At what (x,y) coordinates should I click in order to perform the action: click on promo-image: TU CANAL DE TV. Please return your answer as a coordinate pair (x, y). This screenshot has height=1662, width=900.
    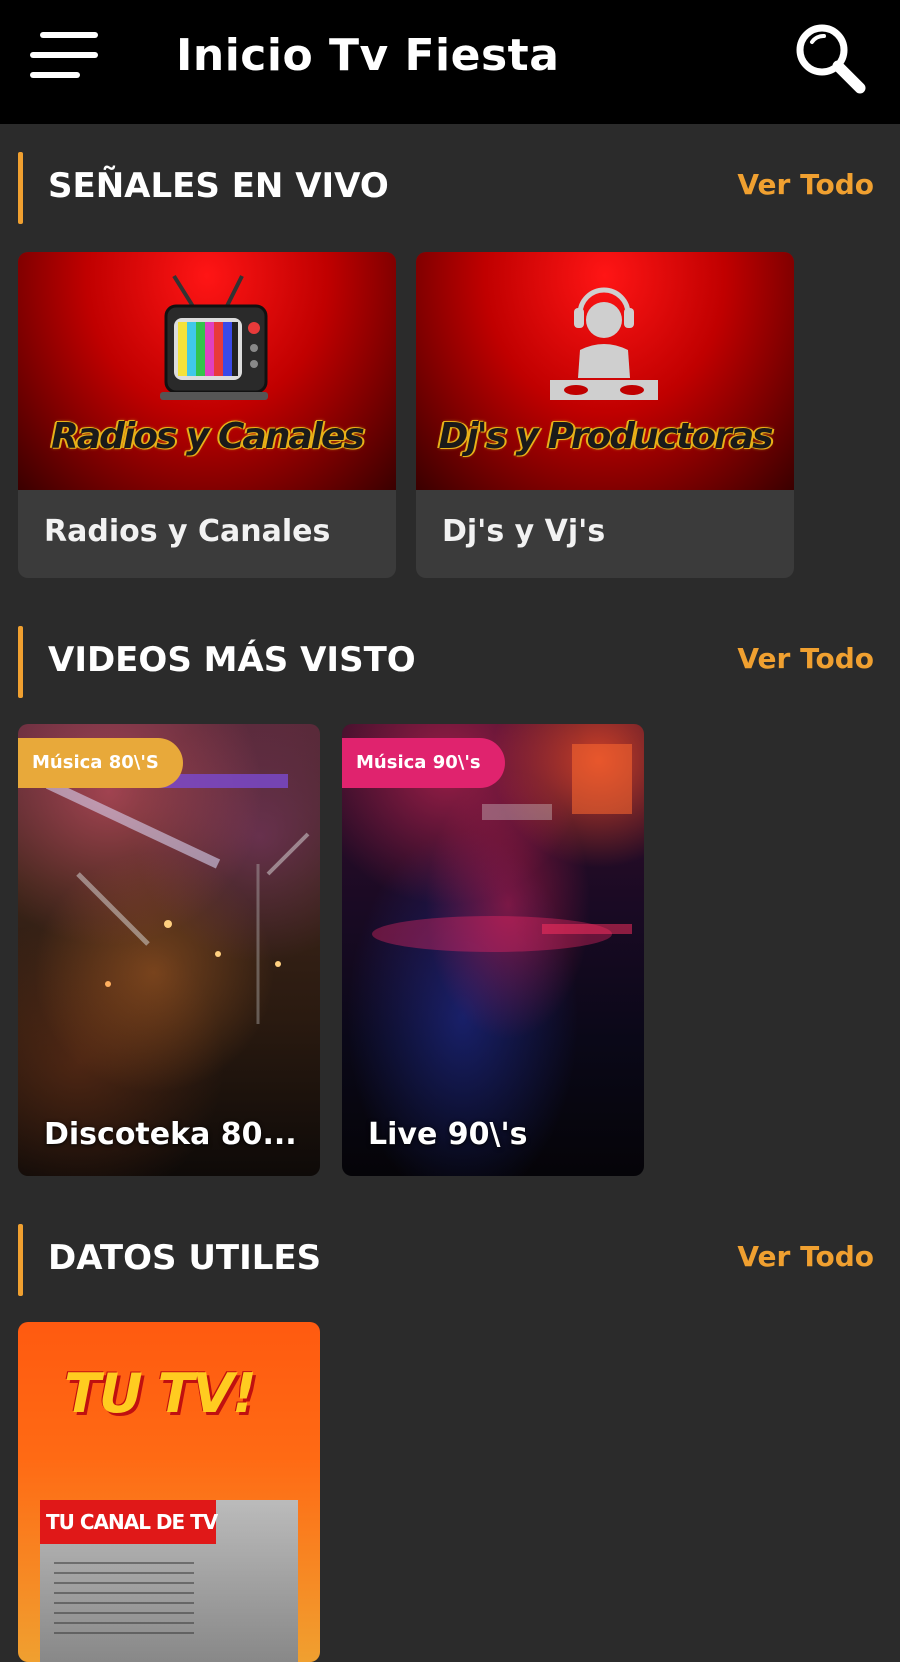
    Looking at the image, I should click on (169, 1581).